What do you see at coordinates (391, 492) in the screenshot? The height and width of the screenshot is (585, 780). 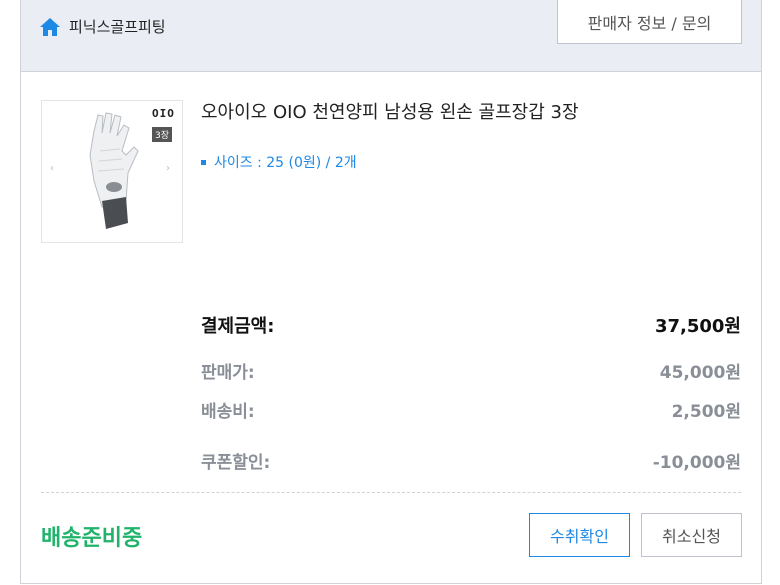 I see `divider` at bounding box center [391, 492].